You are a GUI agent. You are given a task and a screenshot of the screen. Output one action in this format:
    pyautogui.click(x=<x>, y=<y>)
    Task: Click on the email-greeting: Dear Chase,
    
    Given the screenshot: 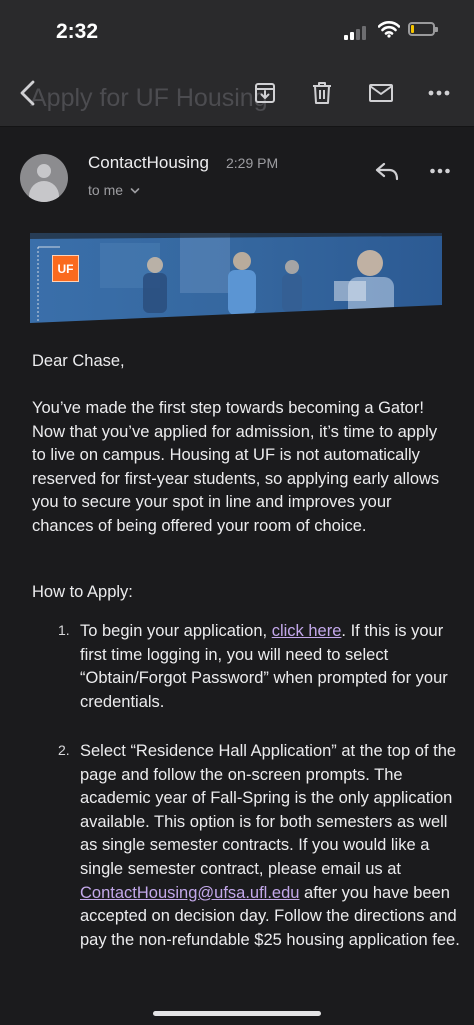 What is the action you would take?
    pyautogui.click(x=78, y=361)
    